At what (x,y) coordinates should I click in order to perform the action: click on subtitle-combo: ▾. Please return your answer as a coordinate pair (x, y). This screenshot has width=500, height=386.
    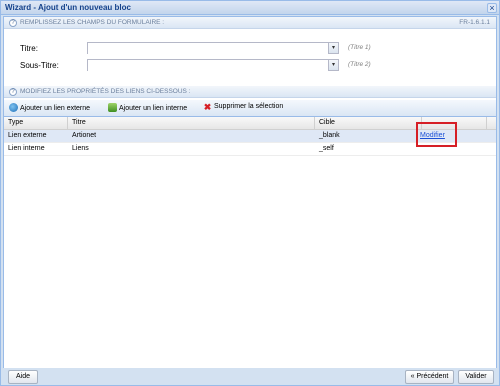
    Looking at the image, I should click on (213, 65).